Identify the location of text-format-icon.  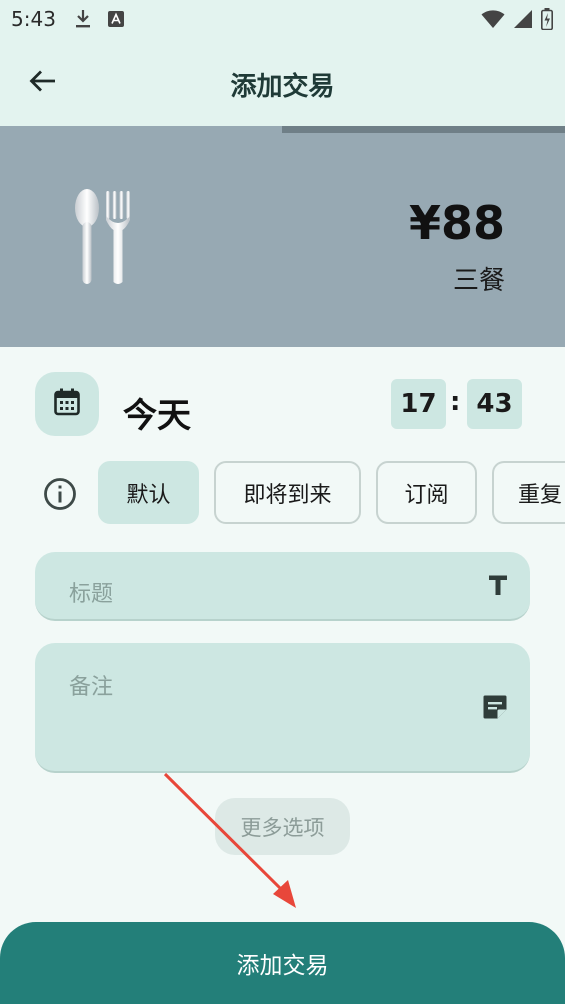
(498, 585).